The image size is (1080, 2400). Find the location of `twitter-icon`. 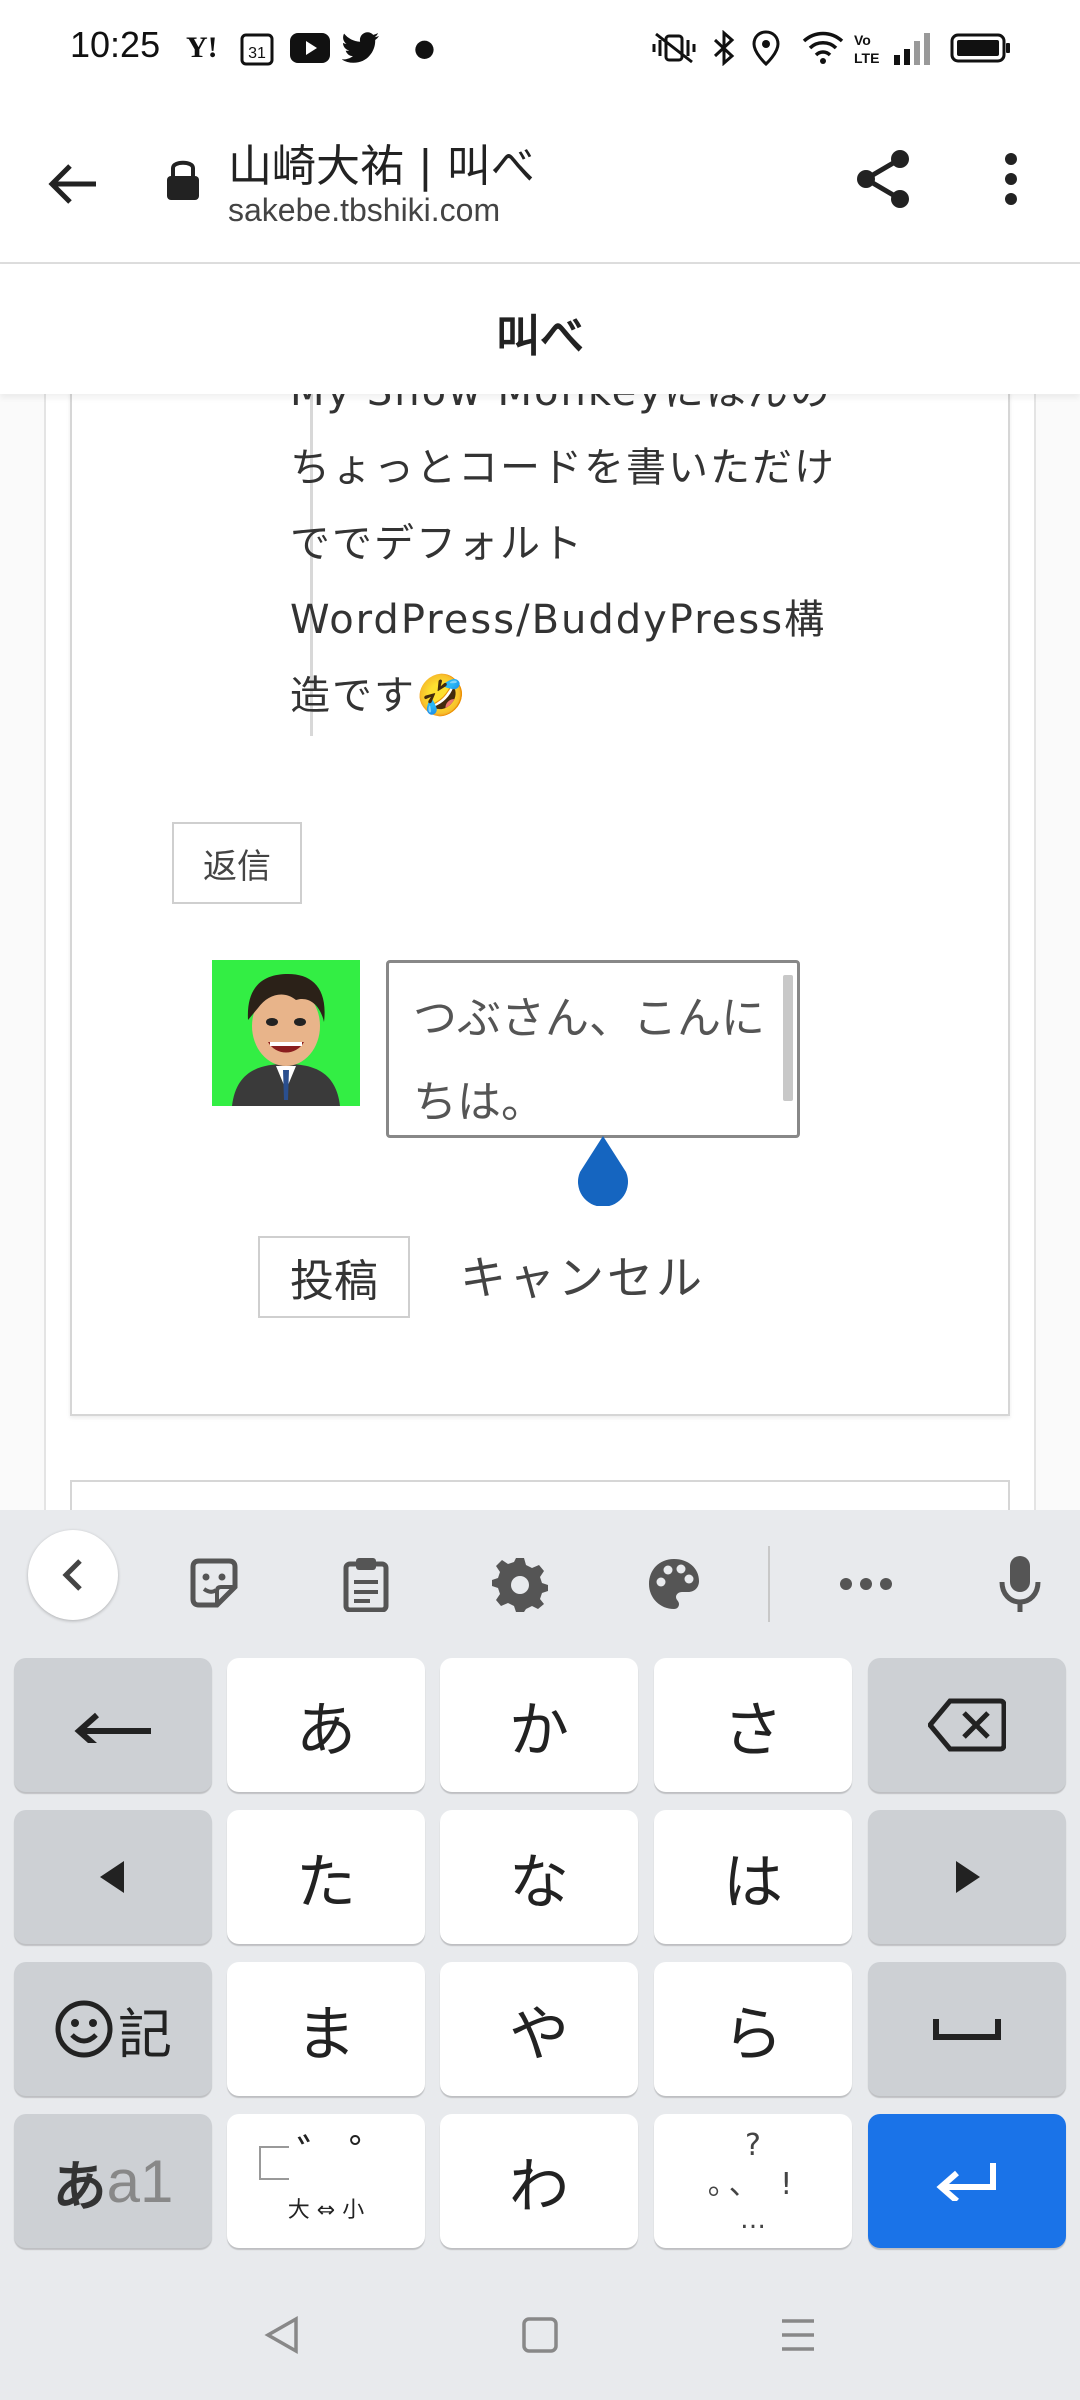

twitter-icon is located at coordinates (361, 48).